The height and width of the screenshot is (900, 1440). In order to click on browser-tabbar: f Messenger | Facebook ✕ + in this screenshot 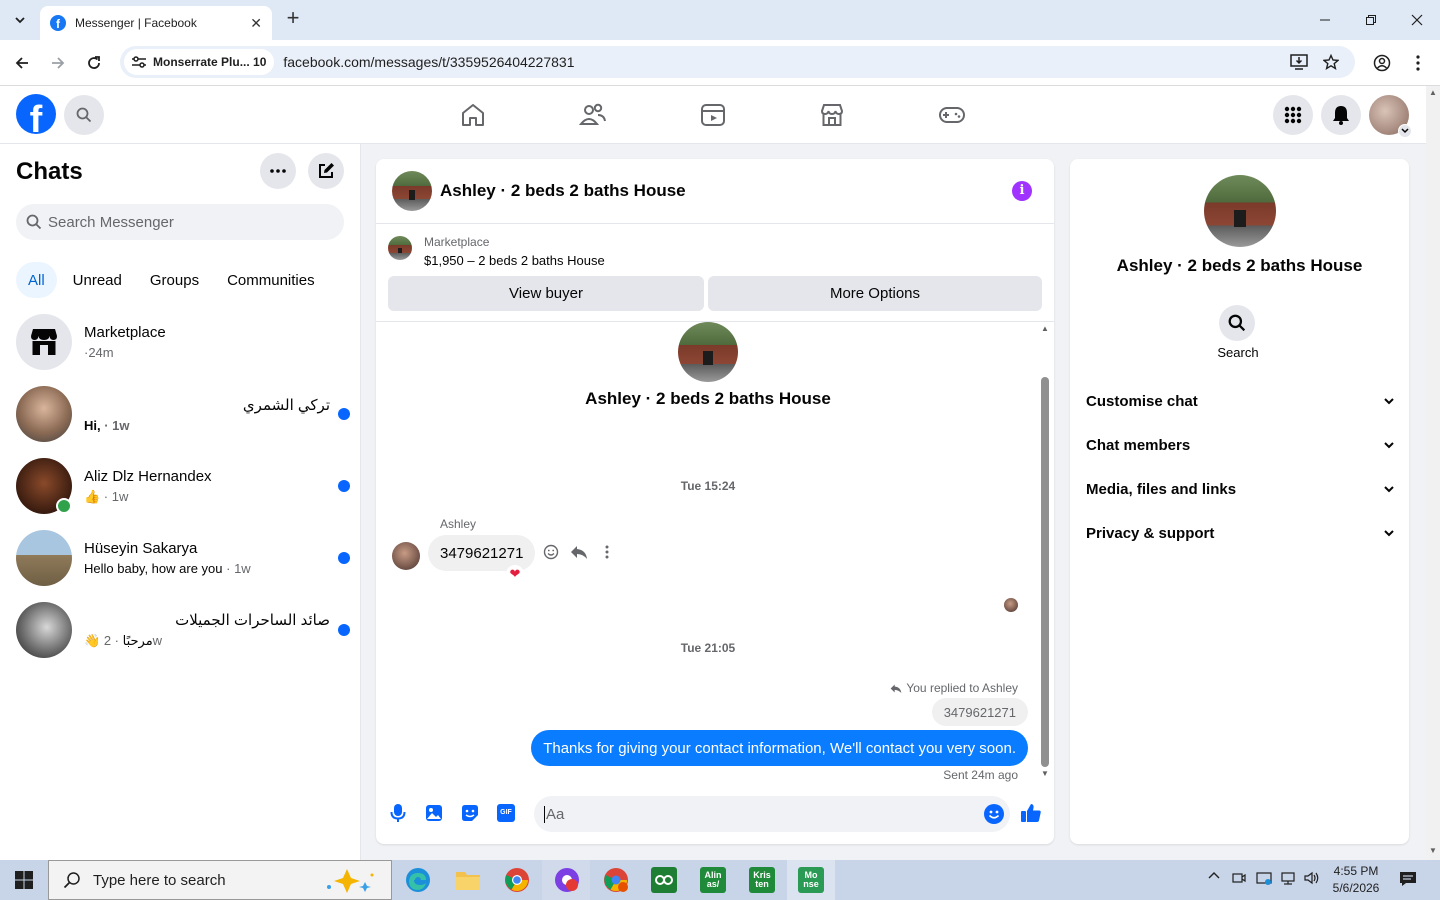, I will do `click(720, 20)`.